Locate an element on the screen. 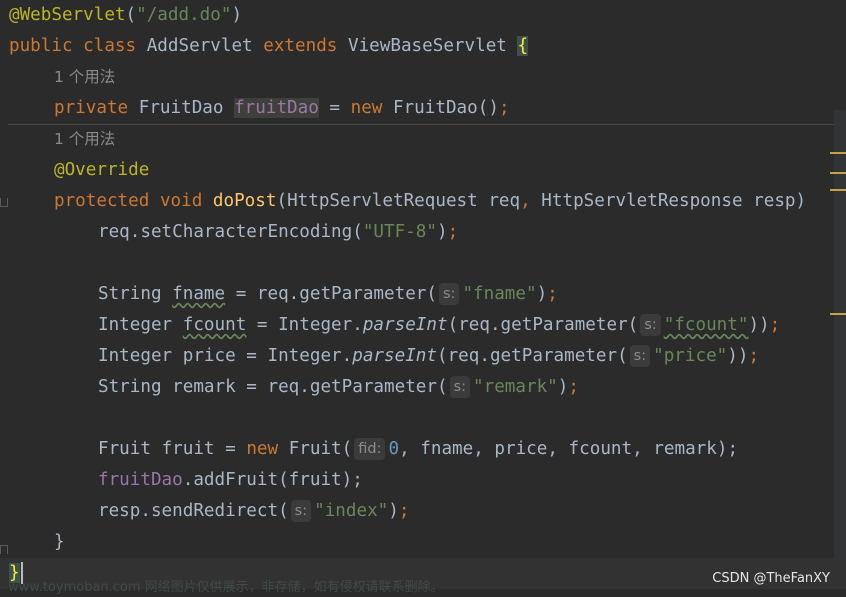 This screenshot has width=846, height=597. string-literal: "price" is located at coordinates (690, 356).